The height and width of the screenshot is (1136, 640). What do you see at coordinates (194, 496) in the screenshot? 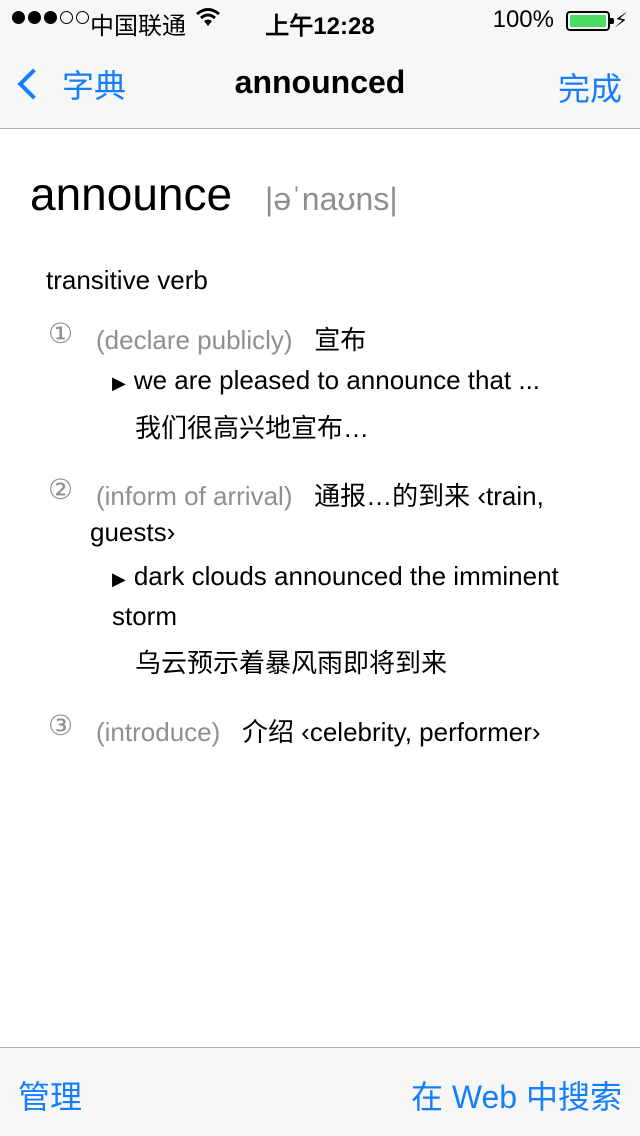
I see `sense-gloss: (inform of arrival)` at bounding box center [194, 496].